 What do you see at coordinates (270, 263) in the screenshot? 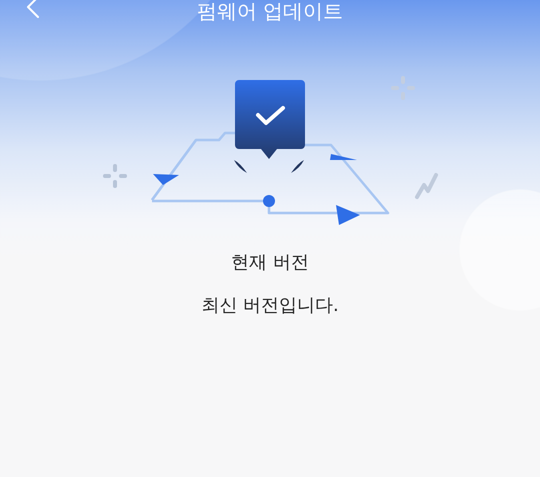
I see `current-version-label: 현재 버전` at bounding box center [270, 263].